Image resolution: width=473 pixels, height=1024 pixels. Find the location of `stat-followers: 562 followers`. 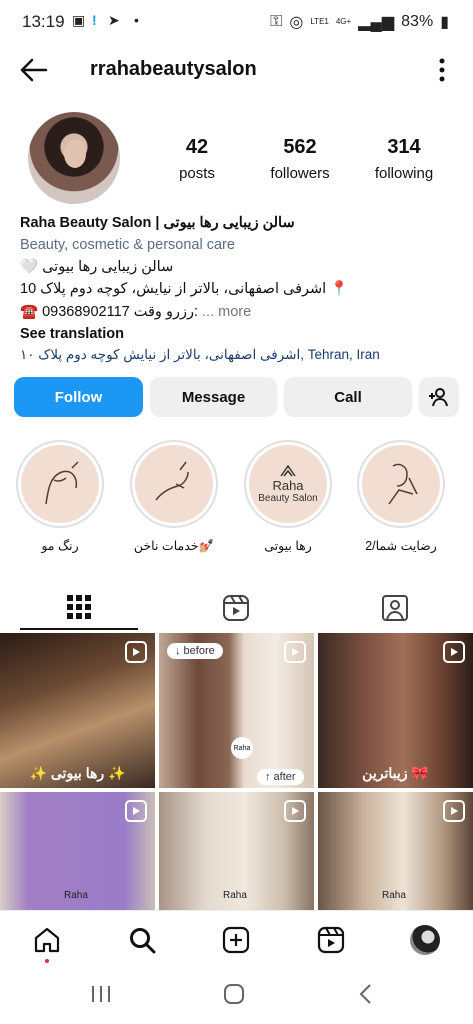

stat-followers: 562 followers is located at coordinates (300, 159).